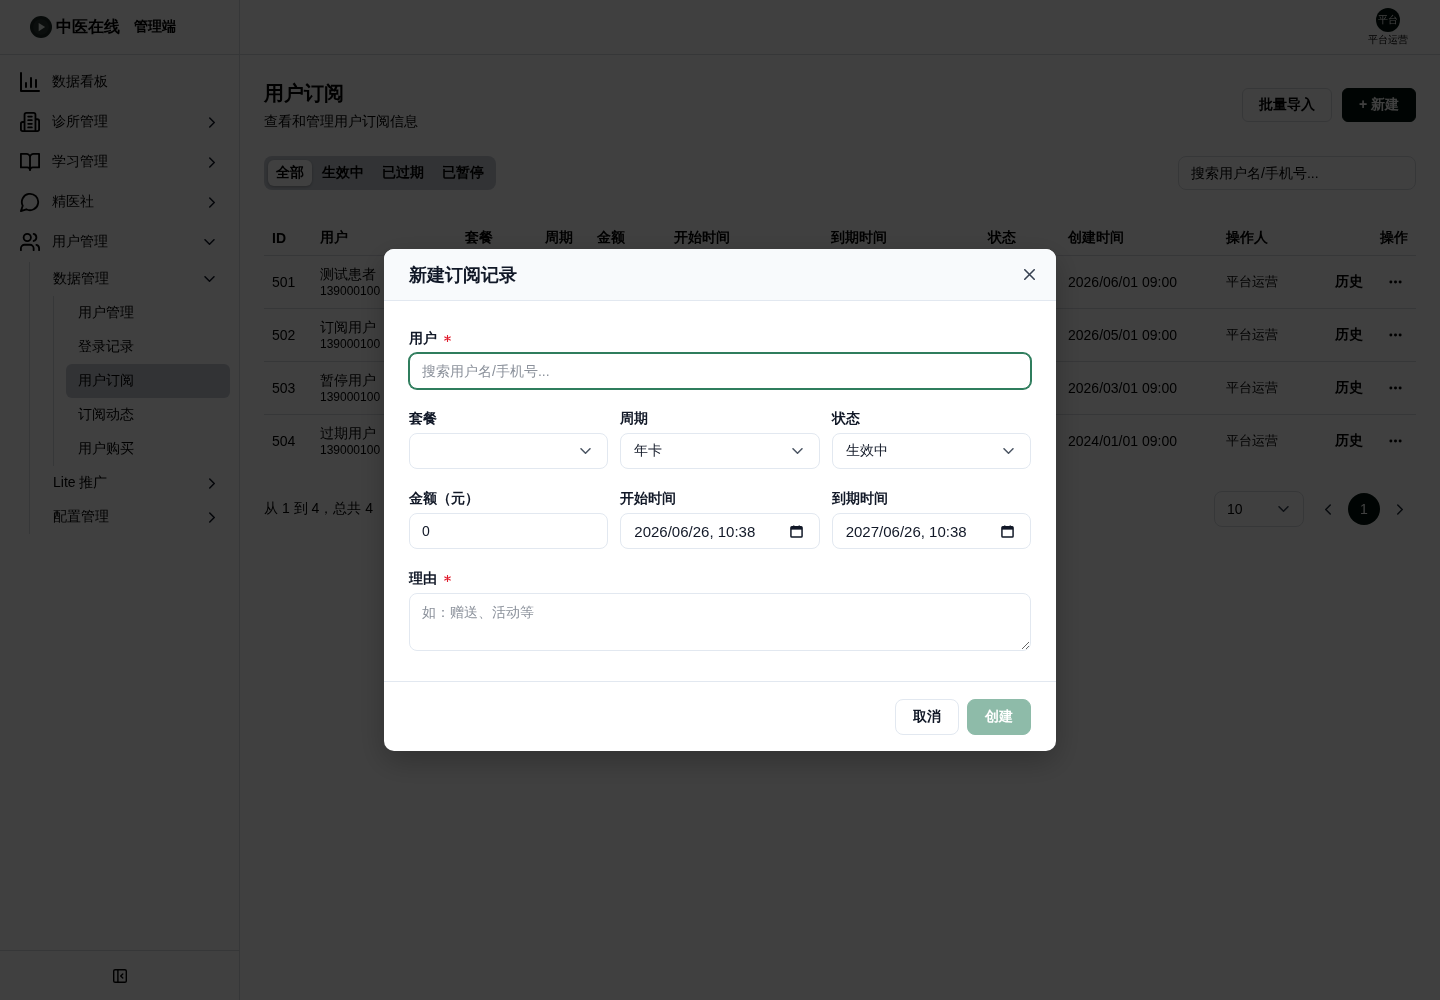  Describe the element at coordinates (423, 338) in the screenshot. I see `field-label: 用户` at that location.